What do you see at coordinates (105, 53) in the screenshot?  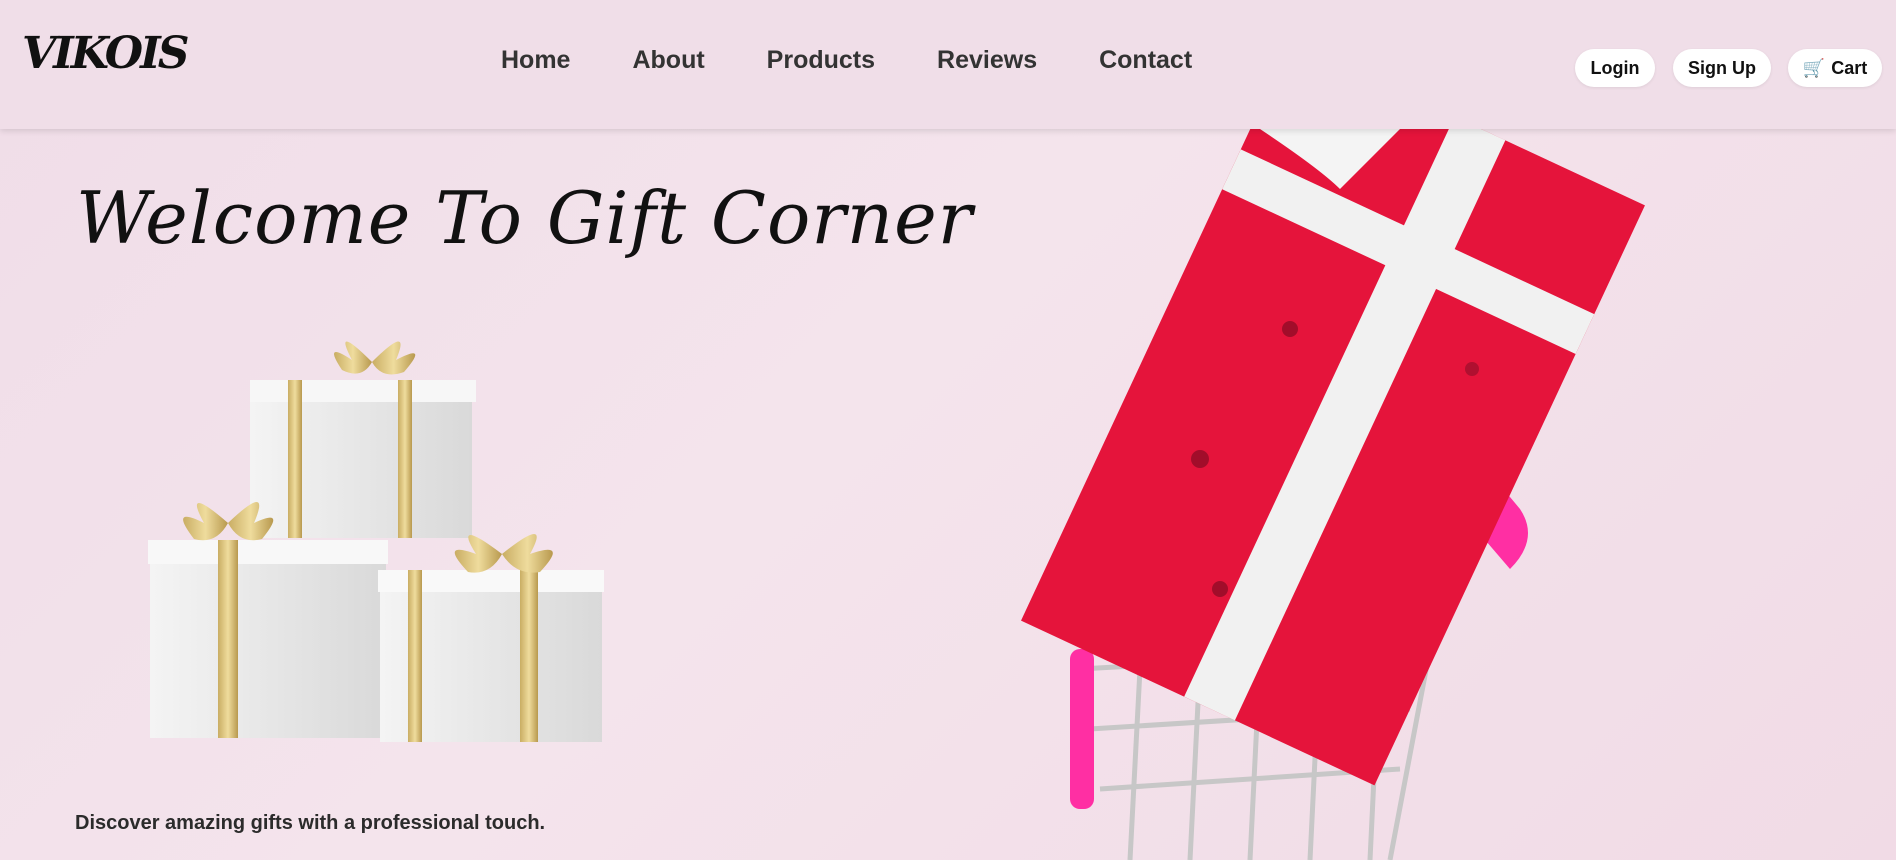 I see `site-logo: VIKOIS` at bounding box center [105, 53].